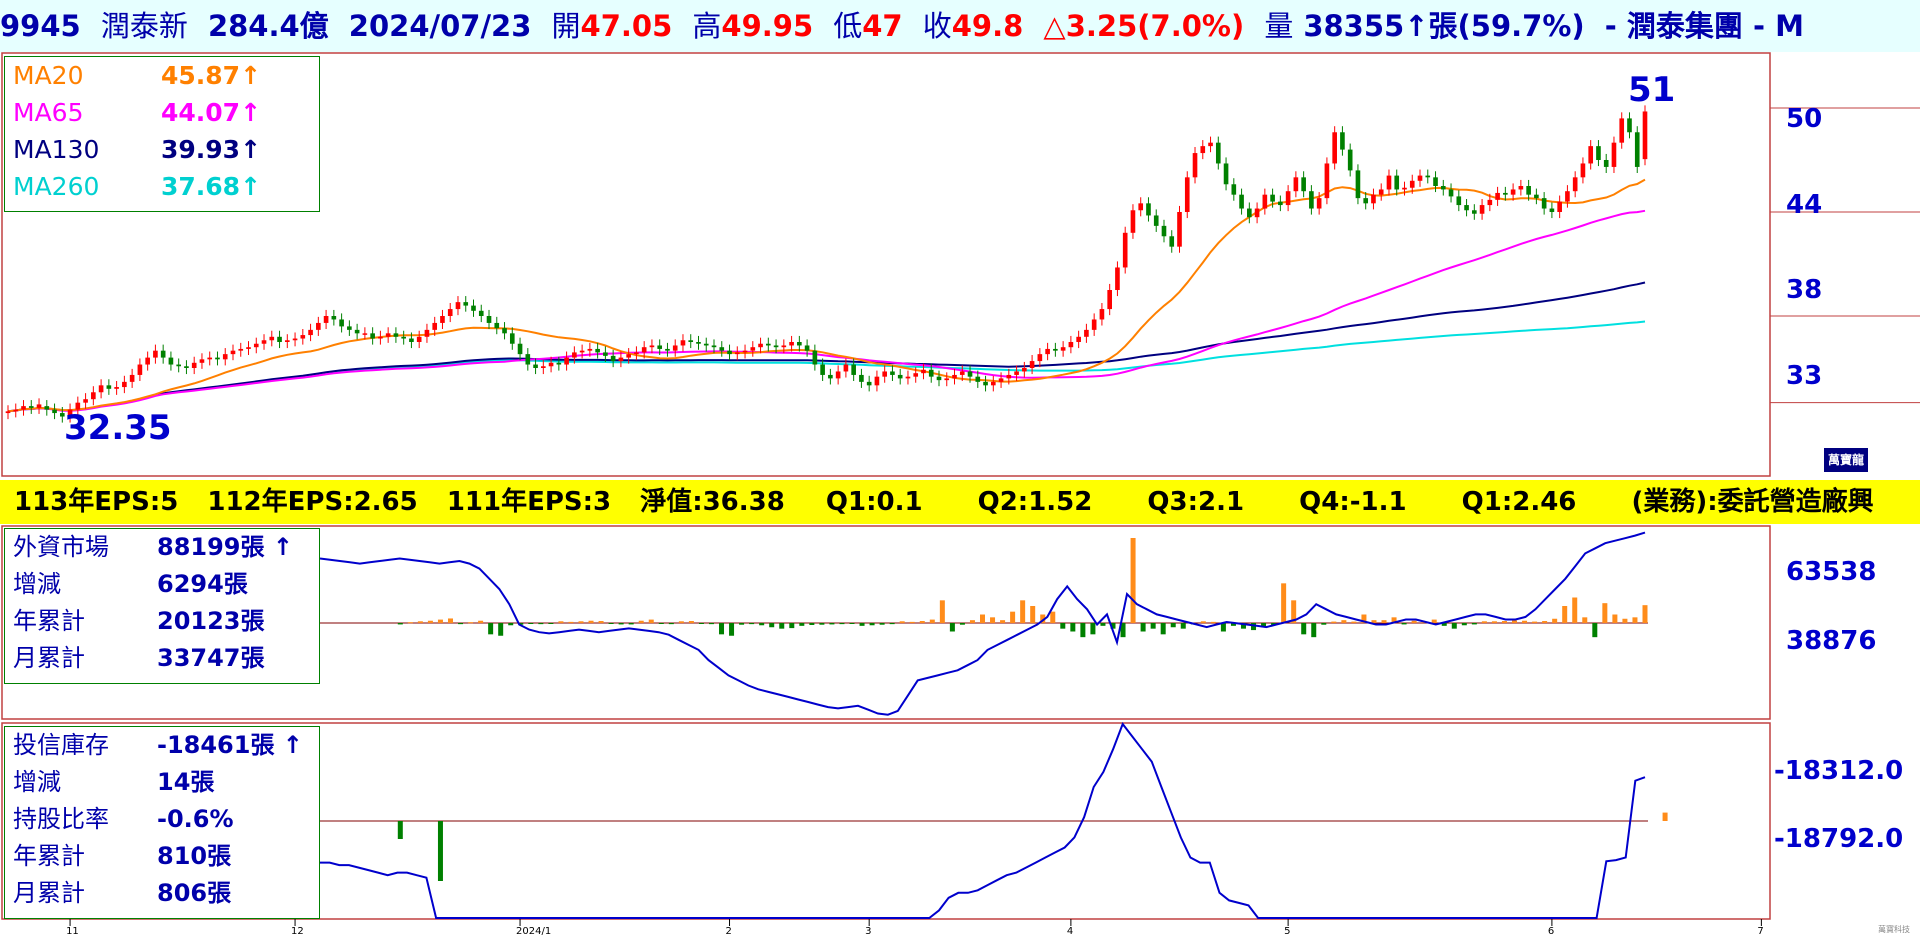 The width and height of the screenshot is (1920, 937). I want to click on brand-logo: 萬寶龍, so click(1846, 460).